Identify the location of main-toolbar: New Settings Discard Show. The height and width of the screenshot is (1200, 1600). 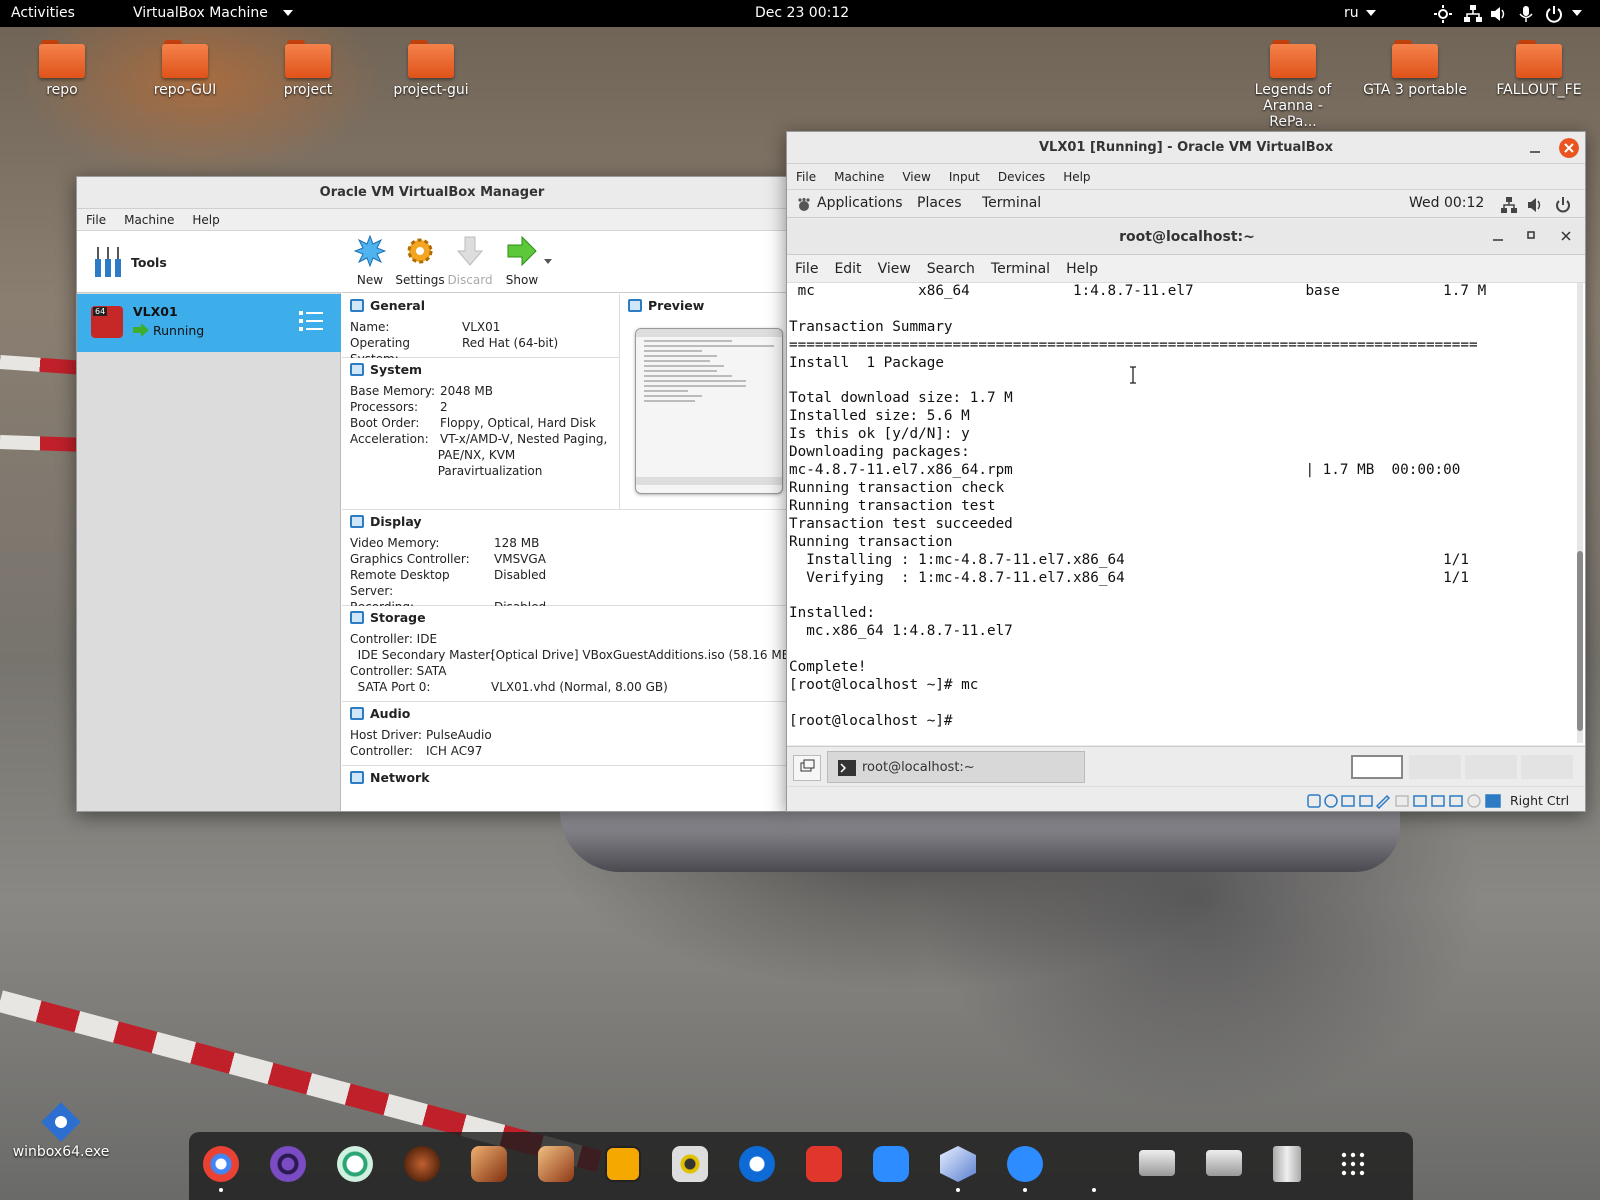
(564, 263).